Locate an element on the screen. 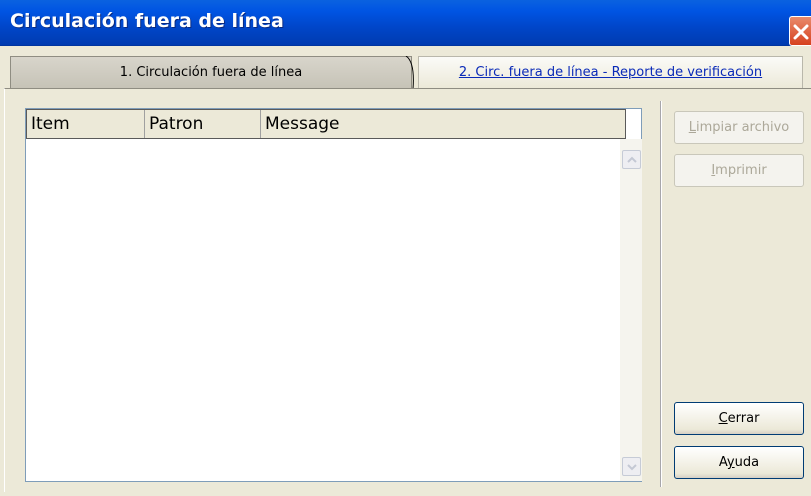 This screenshot has width=811, height=496. button-label: uda is located at coordinates (747, 462).